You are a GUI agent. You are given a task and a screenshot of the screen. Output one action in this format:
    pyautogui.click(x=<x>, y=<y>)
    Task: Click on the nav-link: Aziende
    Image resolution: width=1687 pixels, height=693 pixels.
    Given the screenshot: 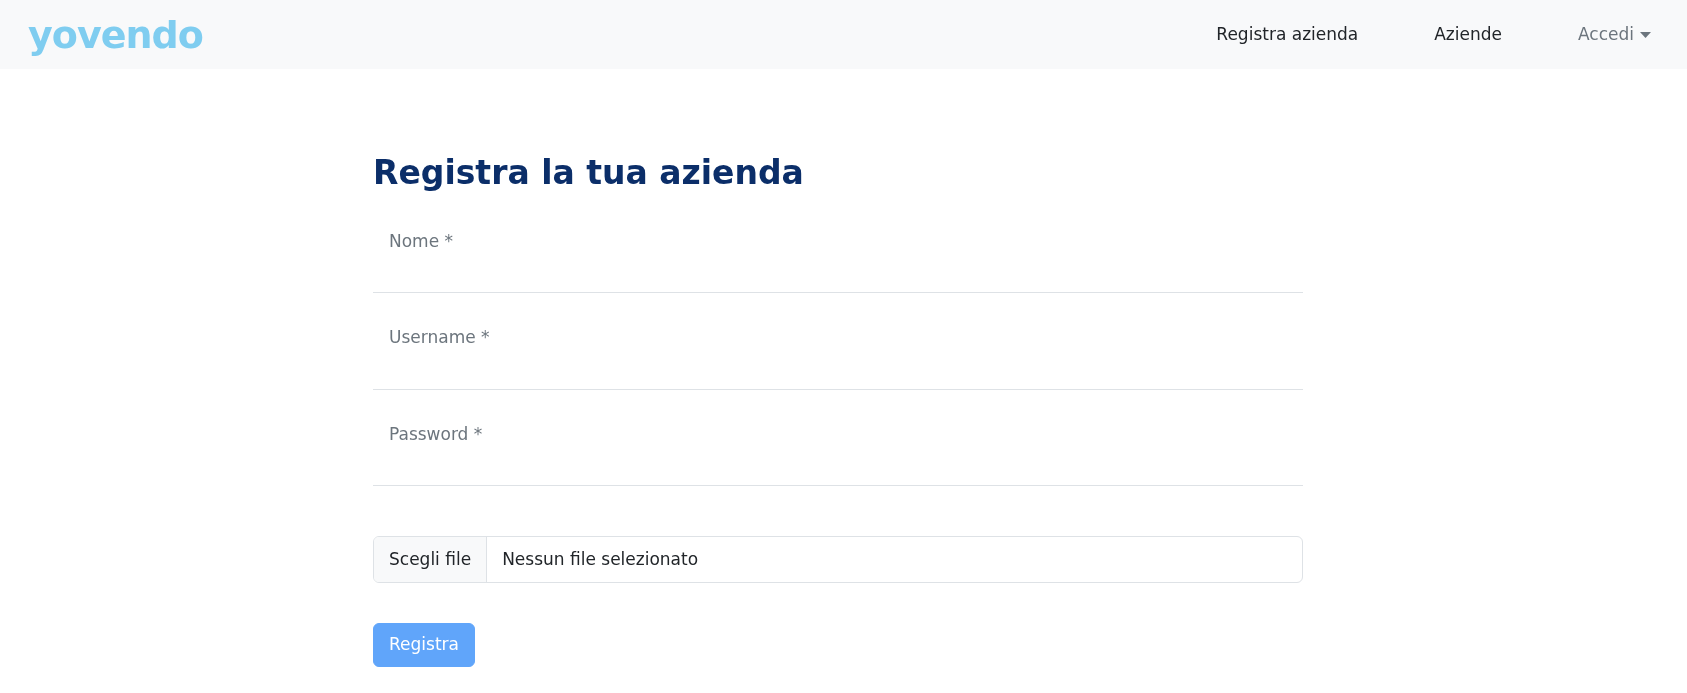 What is the action you would take?
    pyautogui.click(x=1468, y=34)
    